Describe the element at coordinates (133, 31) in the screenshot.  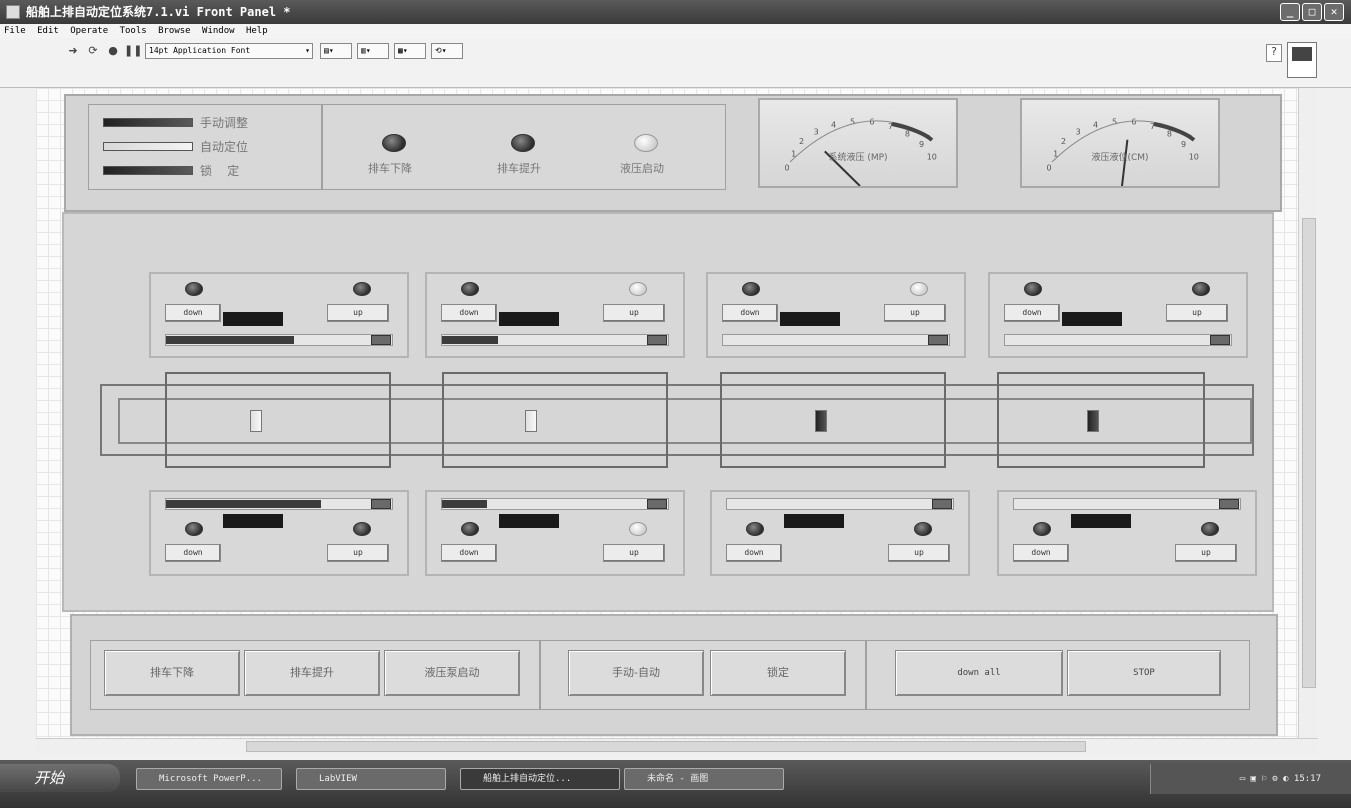
I see `menu-tools: Tools` at that location.